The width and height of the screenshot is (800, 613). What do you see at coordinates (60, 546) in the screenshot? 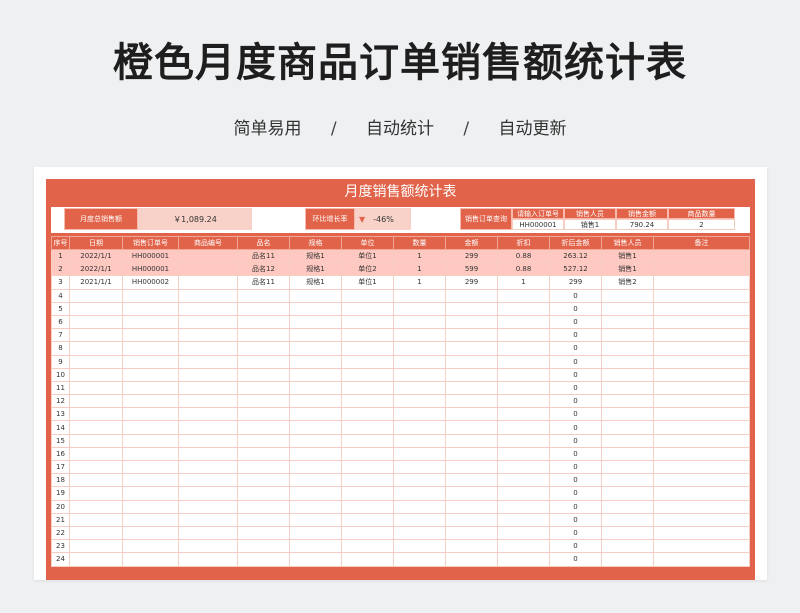
I see `table-cell-index: 23` at bounding box center [60, 546].